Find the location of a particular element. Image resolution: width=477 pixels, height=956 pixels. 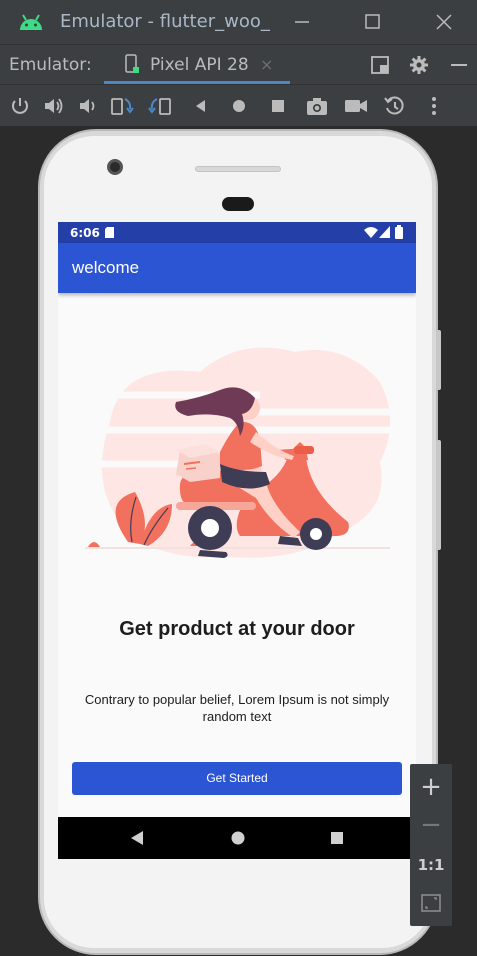

screenrecord-icon is located at coordinates (355, 106).